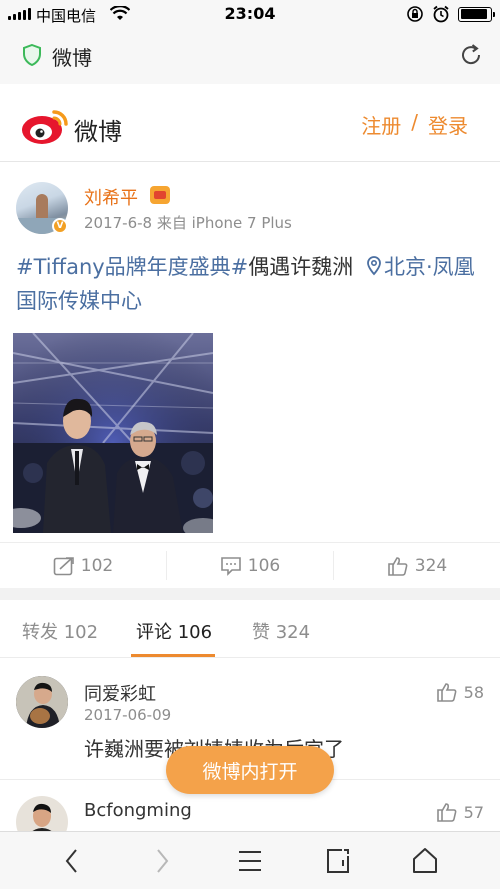 The image size is (500, 889). Describe the element at coordinates (138, 810) in the screenshot. I see `commenter-name: Bcfongming` at that location.